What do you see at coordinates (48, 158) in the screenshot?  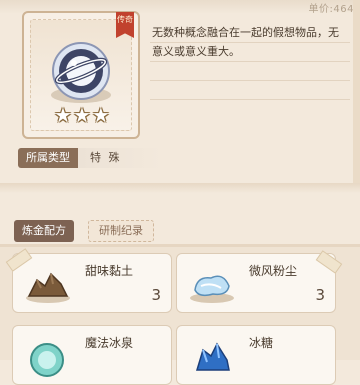 I see `category-label: 所属类型` at bounding box center [48, 158].